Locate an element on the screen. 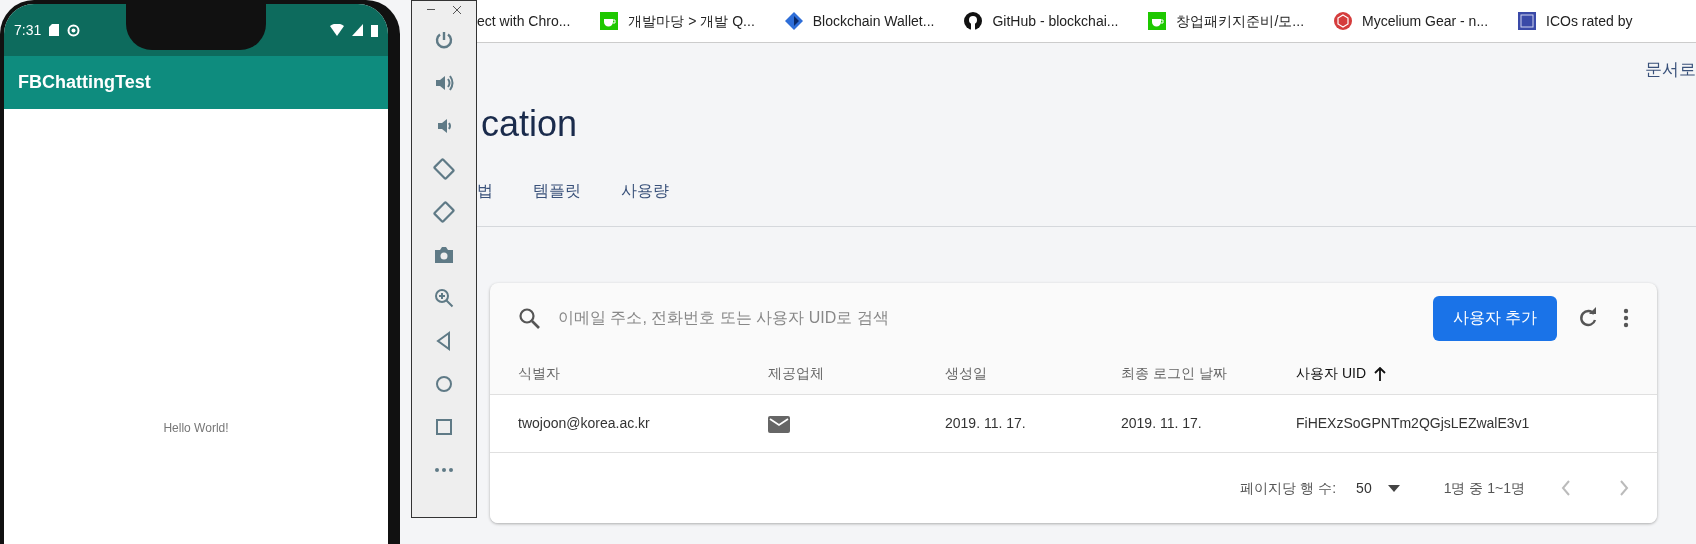 Image resolution: width=1696 pixels, height=544 pixels. email-icon is located at coordinates (779, 424).